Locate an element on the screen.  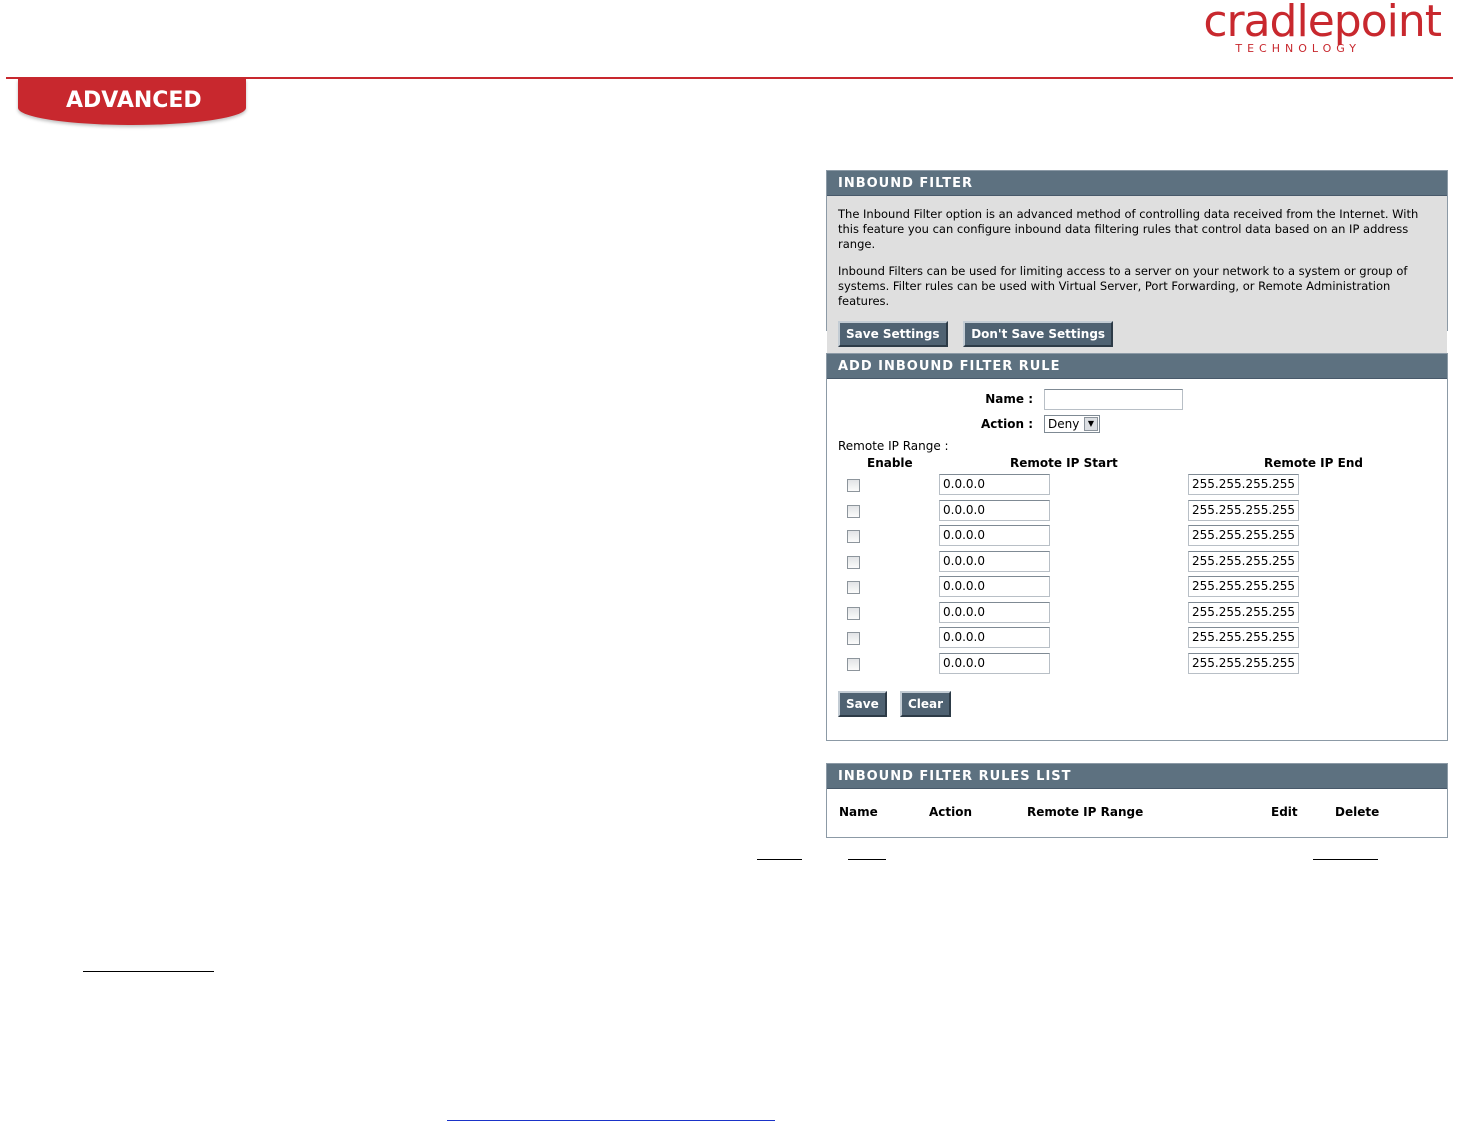
link-underline is located at coordinates (611, 1120).